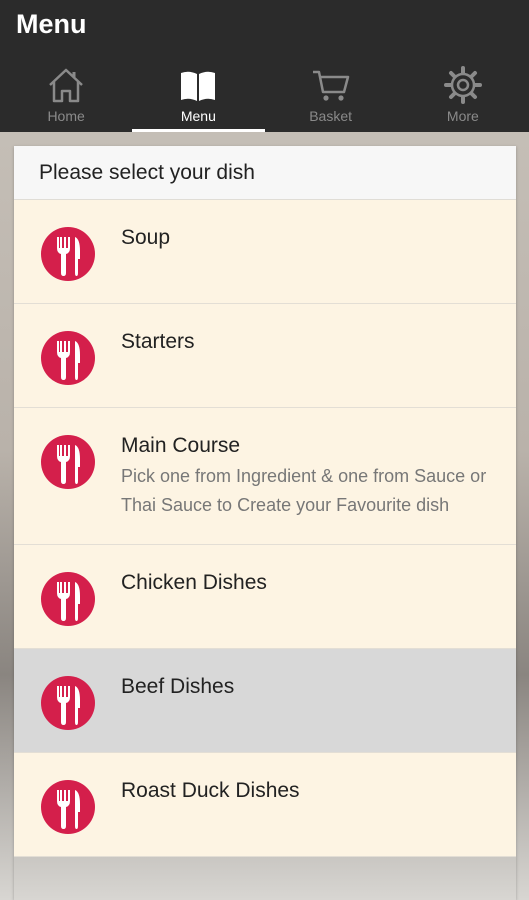 The height and width of the screenshot is (900, 529). What do you see at coordinates (178, 686) in the screenshot?
I see `dish-category-title: Beef Dishes` at bounding box center [178, 686].